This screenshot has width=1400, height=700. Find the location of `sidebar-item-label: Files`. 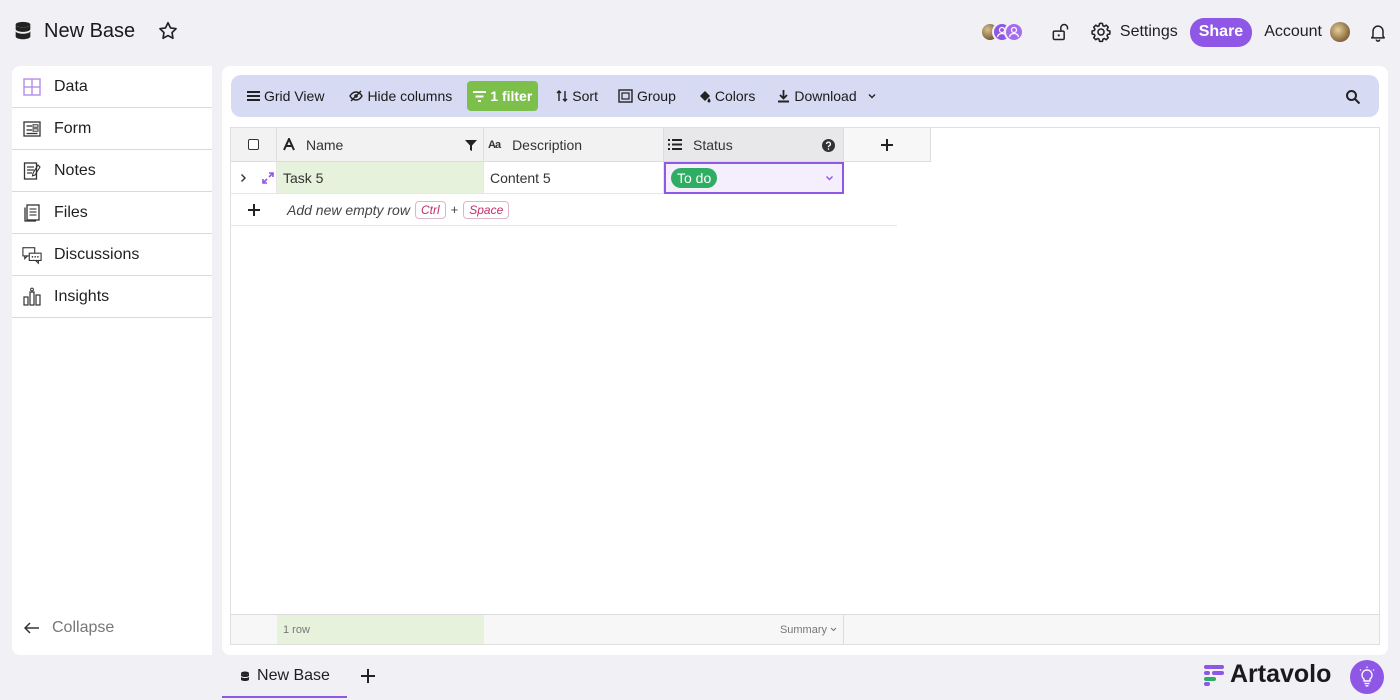

sidebar-item-label: Files is located at coordinates (71, 212).